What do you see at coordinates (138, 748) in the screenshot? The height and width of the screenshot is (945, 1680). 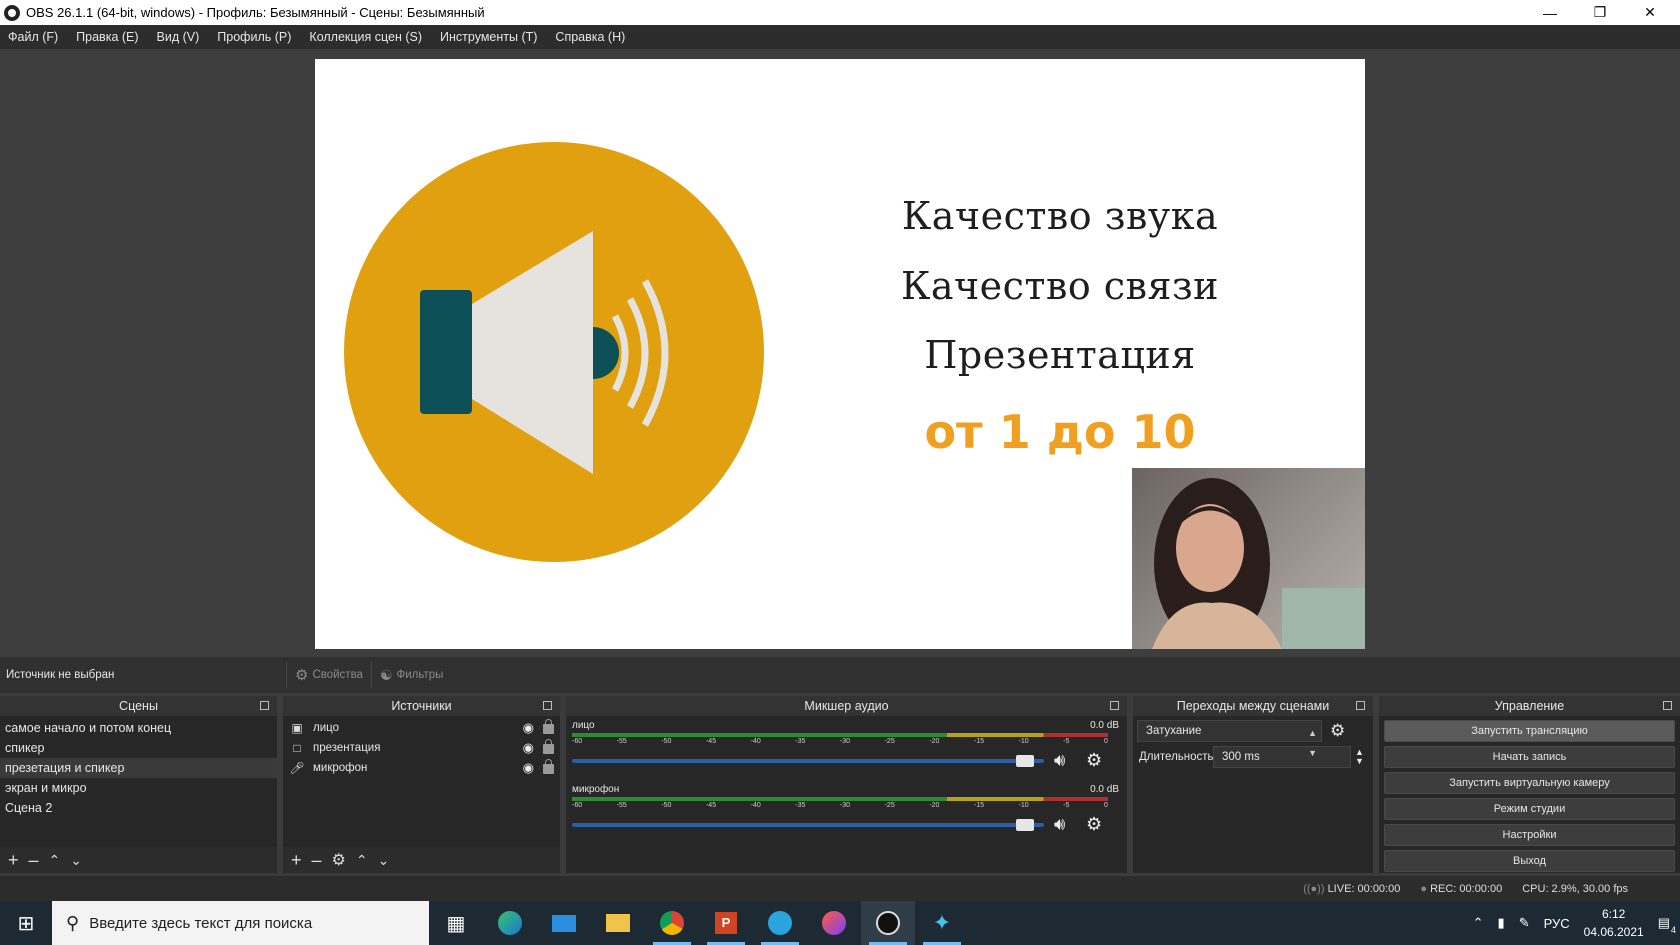 I see `scene-item: спикер` at bounding box center [138, 748].